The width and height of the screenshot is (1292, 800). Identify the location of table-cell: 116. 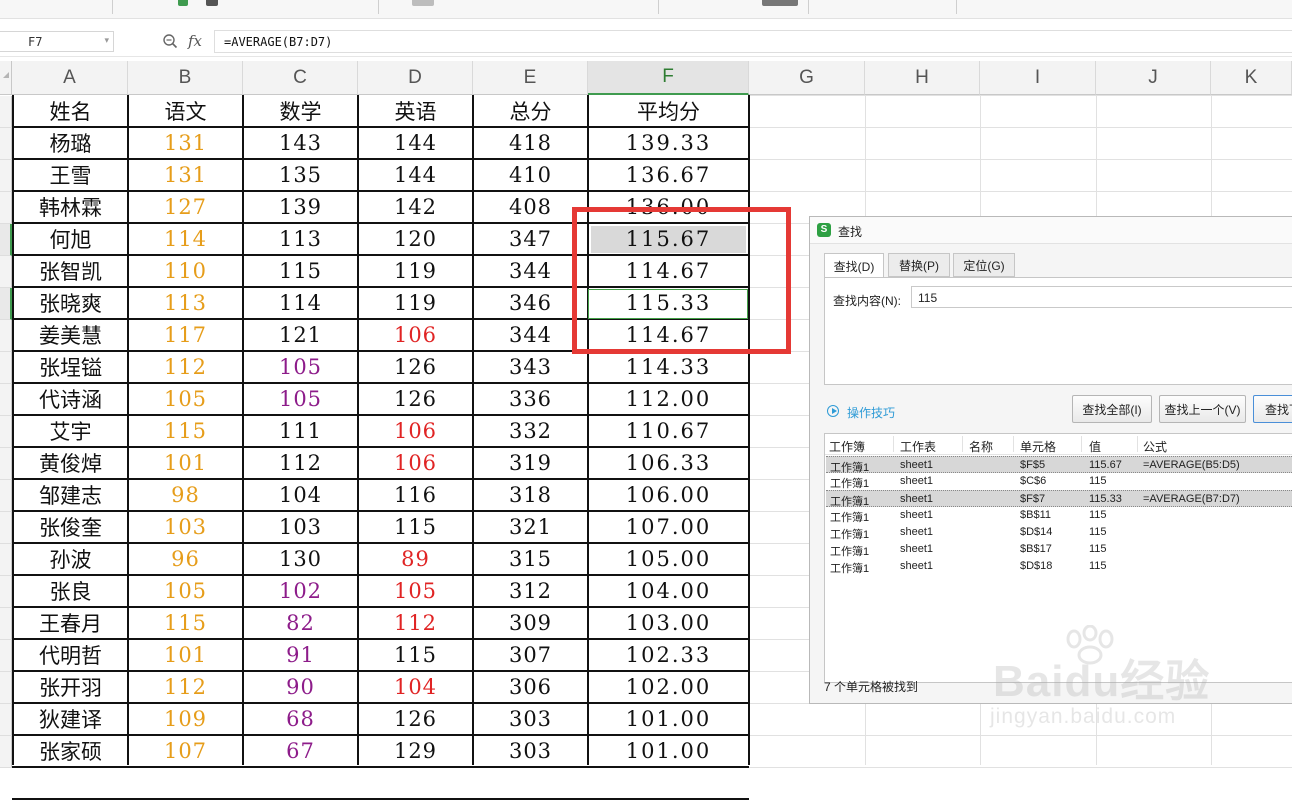
(415, 495).